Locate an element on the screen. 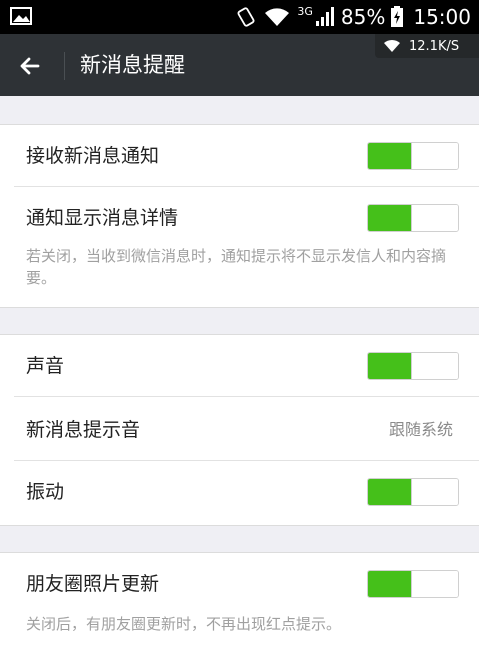  moments-toggle is located at coordinates (413, 584).